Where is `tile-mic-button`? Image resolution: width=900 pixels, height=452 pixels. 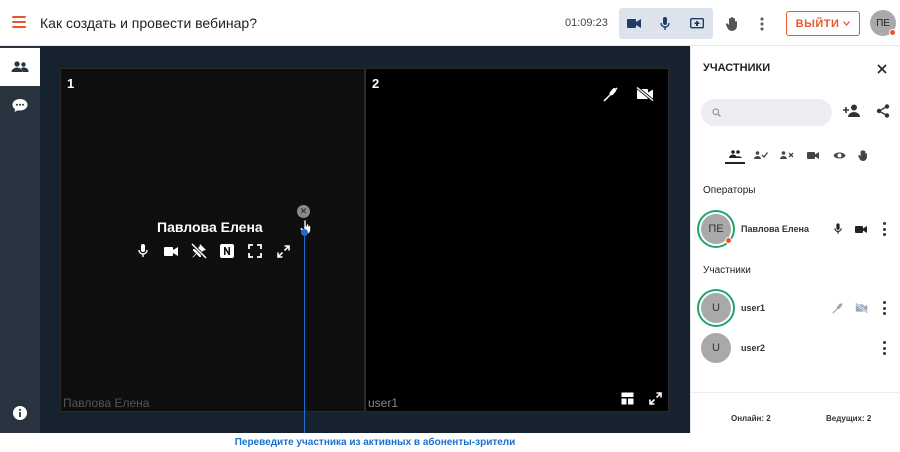
tile-mic-button is located at coordinates (143, 251).